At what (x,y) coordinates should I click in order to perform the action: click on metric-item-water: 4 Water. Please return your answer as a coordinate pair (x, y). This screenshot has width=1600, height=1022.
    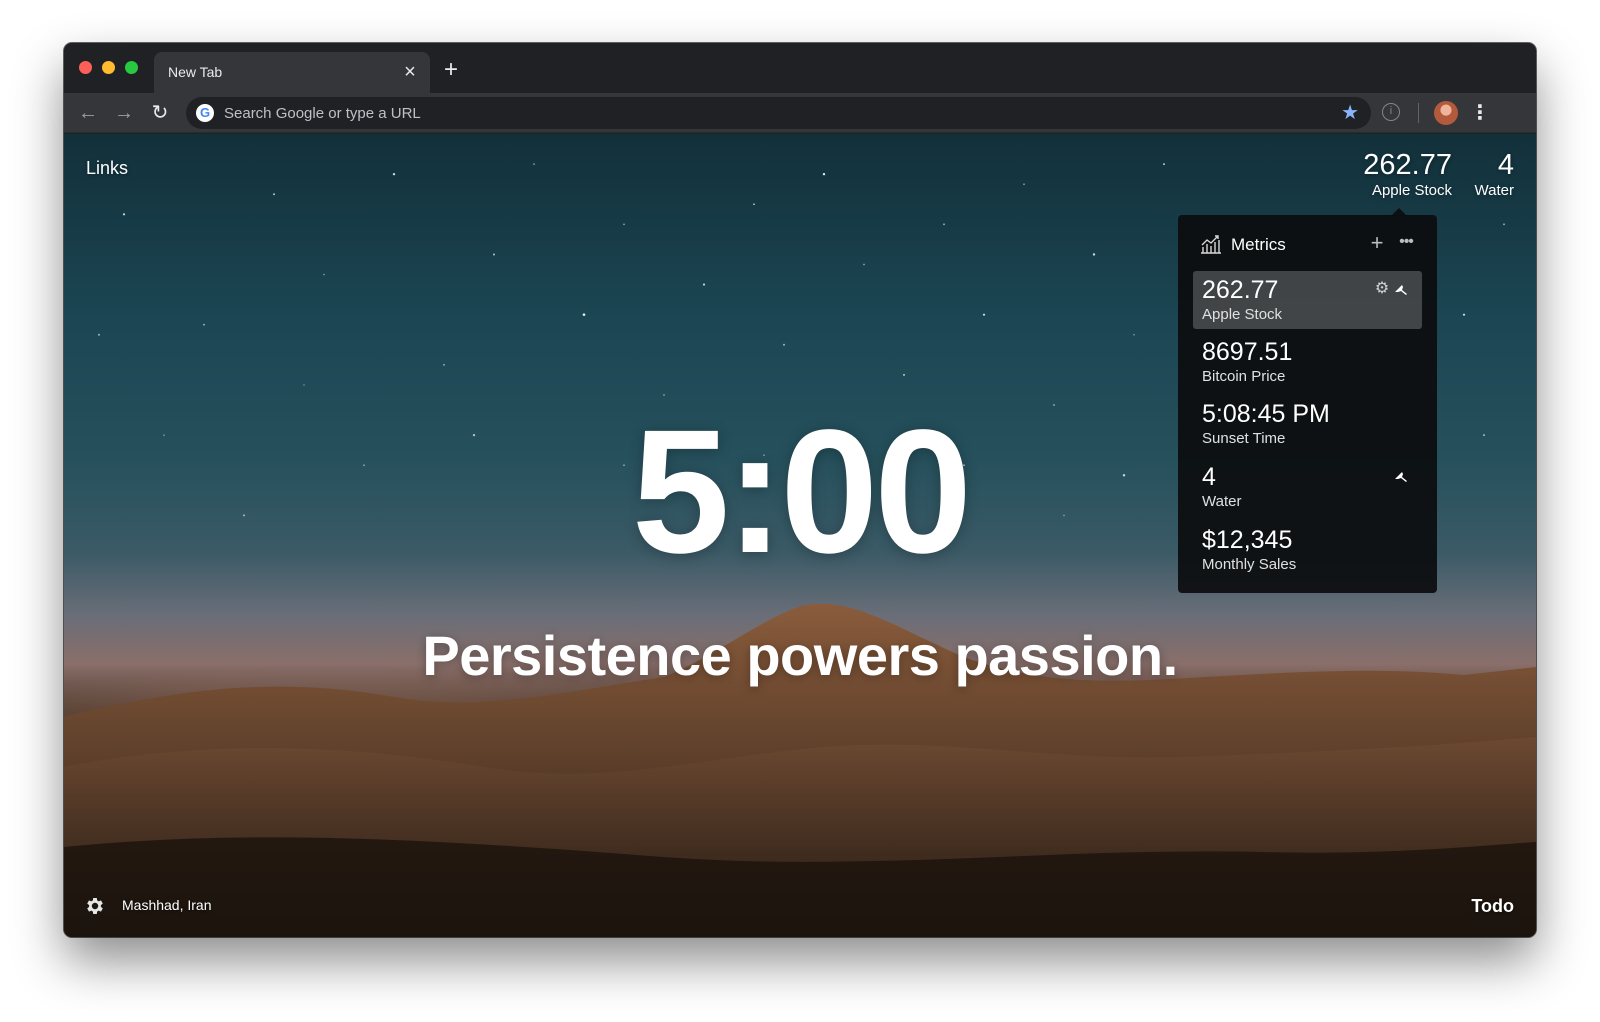
    Looking at the image, I should click on (1307, 487).